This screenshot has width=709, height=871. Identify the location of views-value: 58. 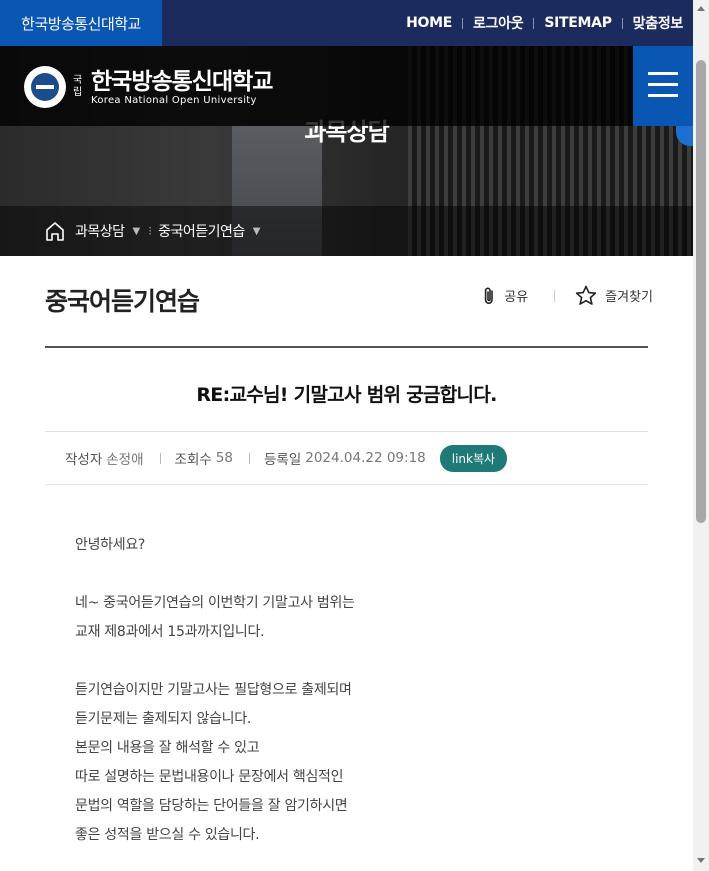
(224, 458).